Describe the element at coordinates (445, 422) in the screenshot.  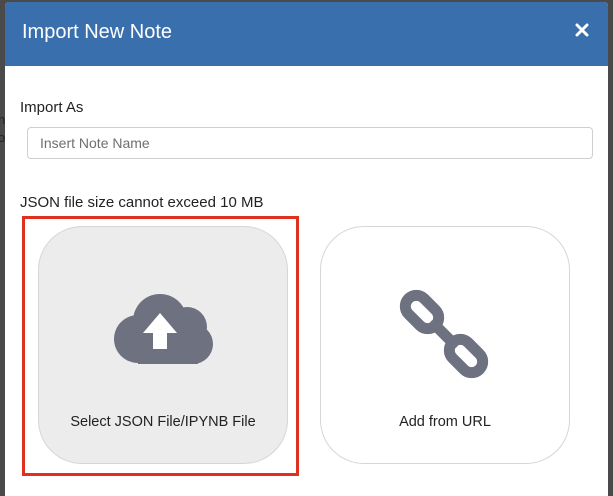
I see `add-from-url-label: Add from URL` at that location.